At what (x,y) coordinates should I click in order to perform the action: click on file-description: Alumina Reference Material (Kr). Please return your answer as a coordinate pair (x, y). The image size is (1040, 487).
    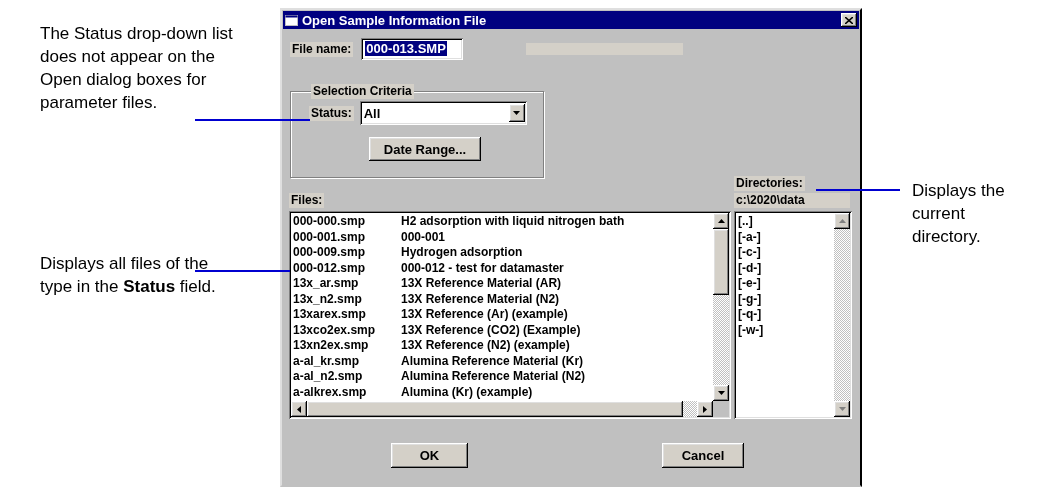
    Looking at the image, I should click on (492, 361).